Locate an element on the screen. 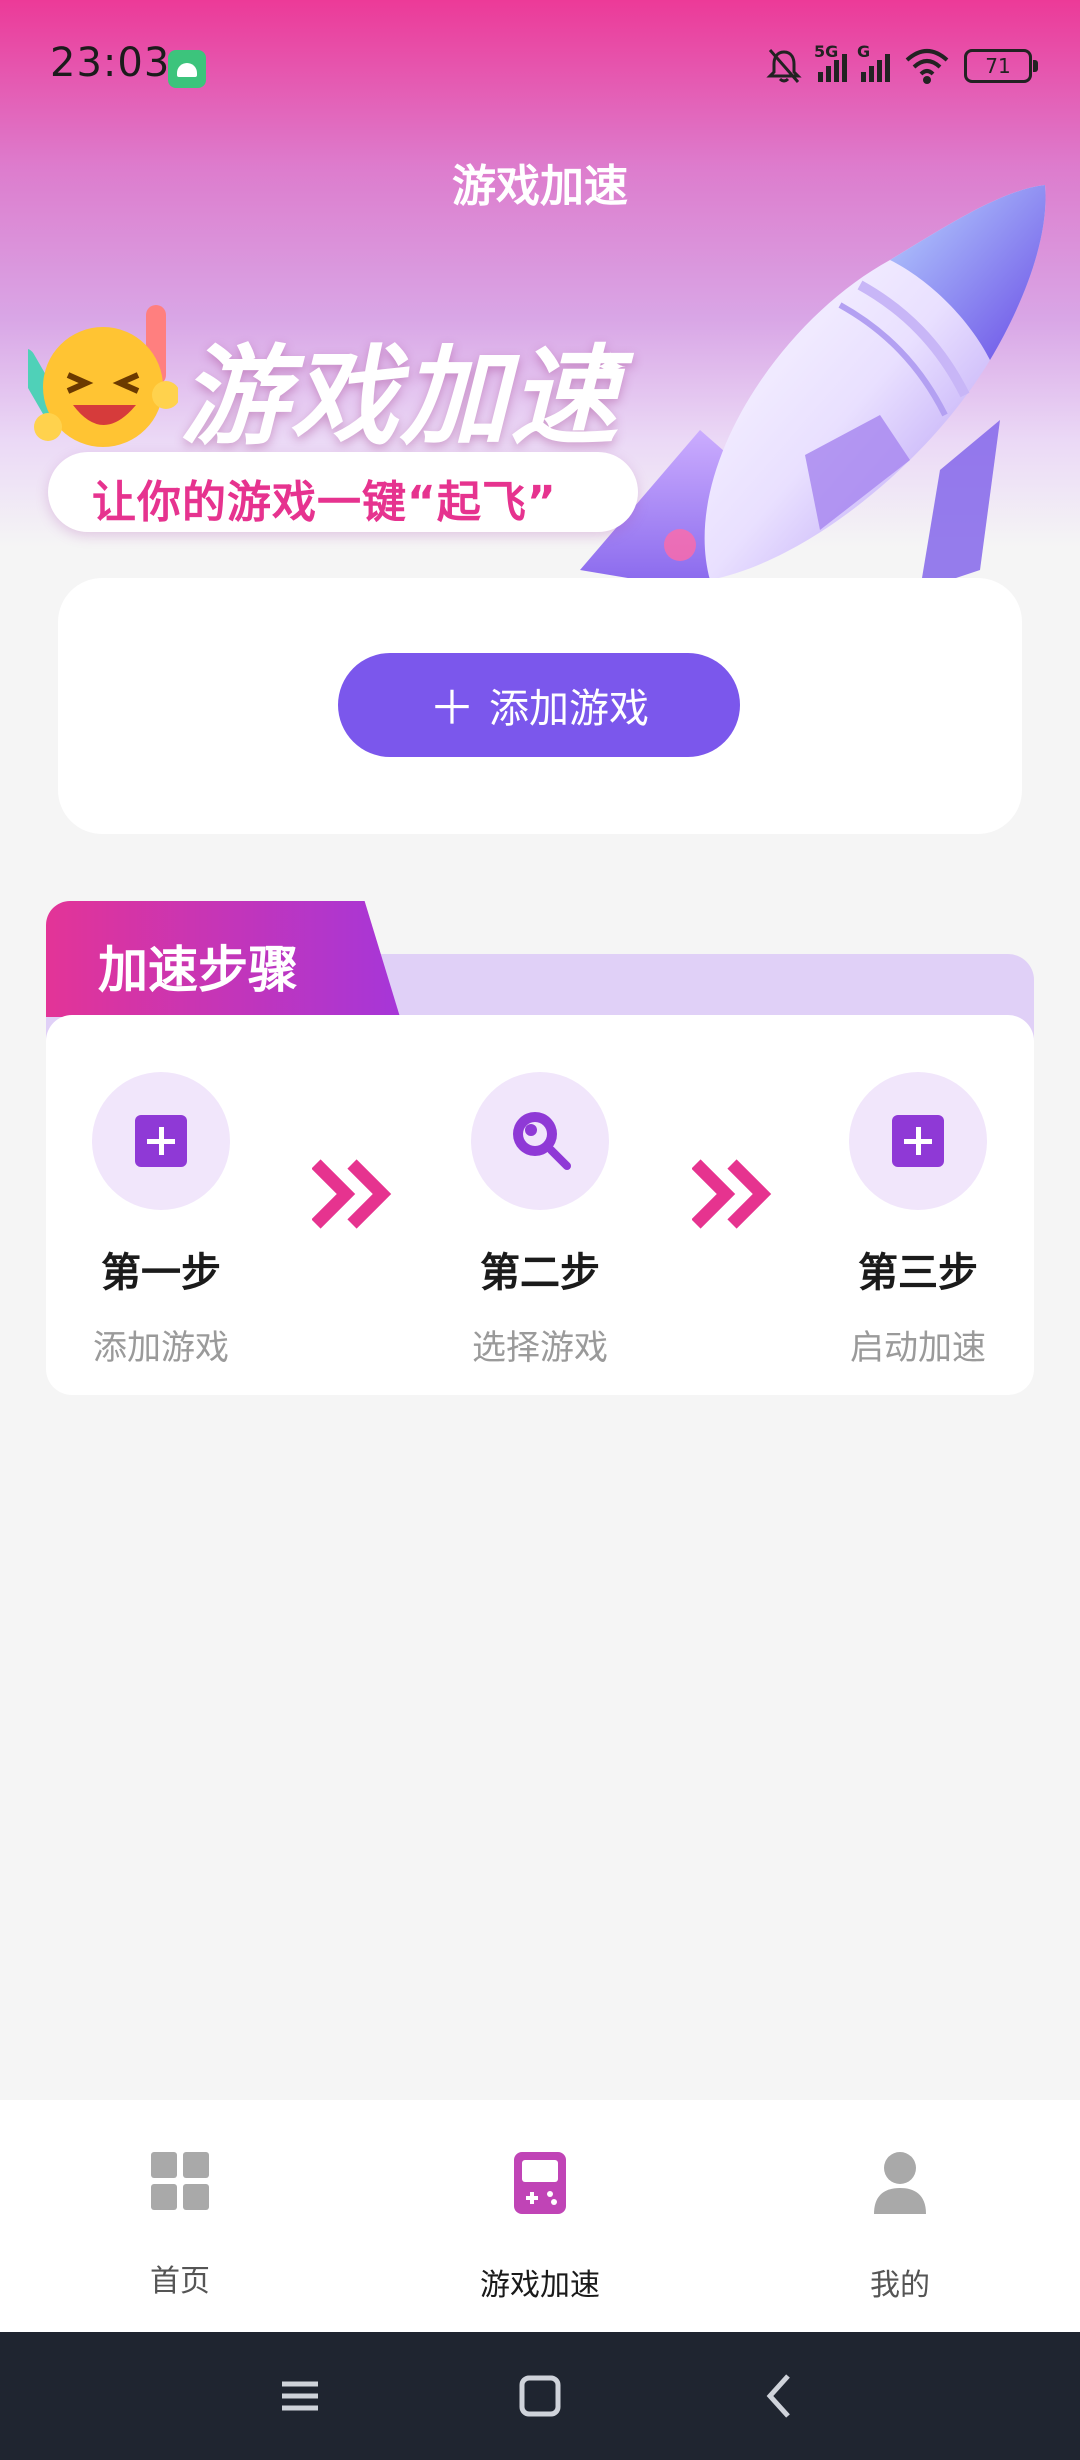 The height and width of the screenshot is (2460, 1080). search-icon is located at coordinates (542, 1141).